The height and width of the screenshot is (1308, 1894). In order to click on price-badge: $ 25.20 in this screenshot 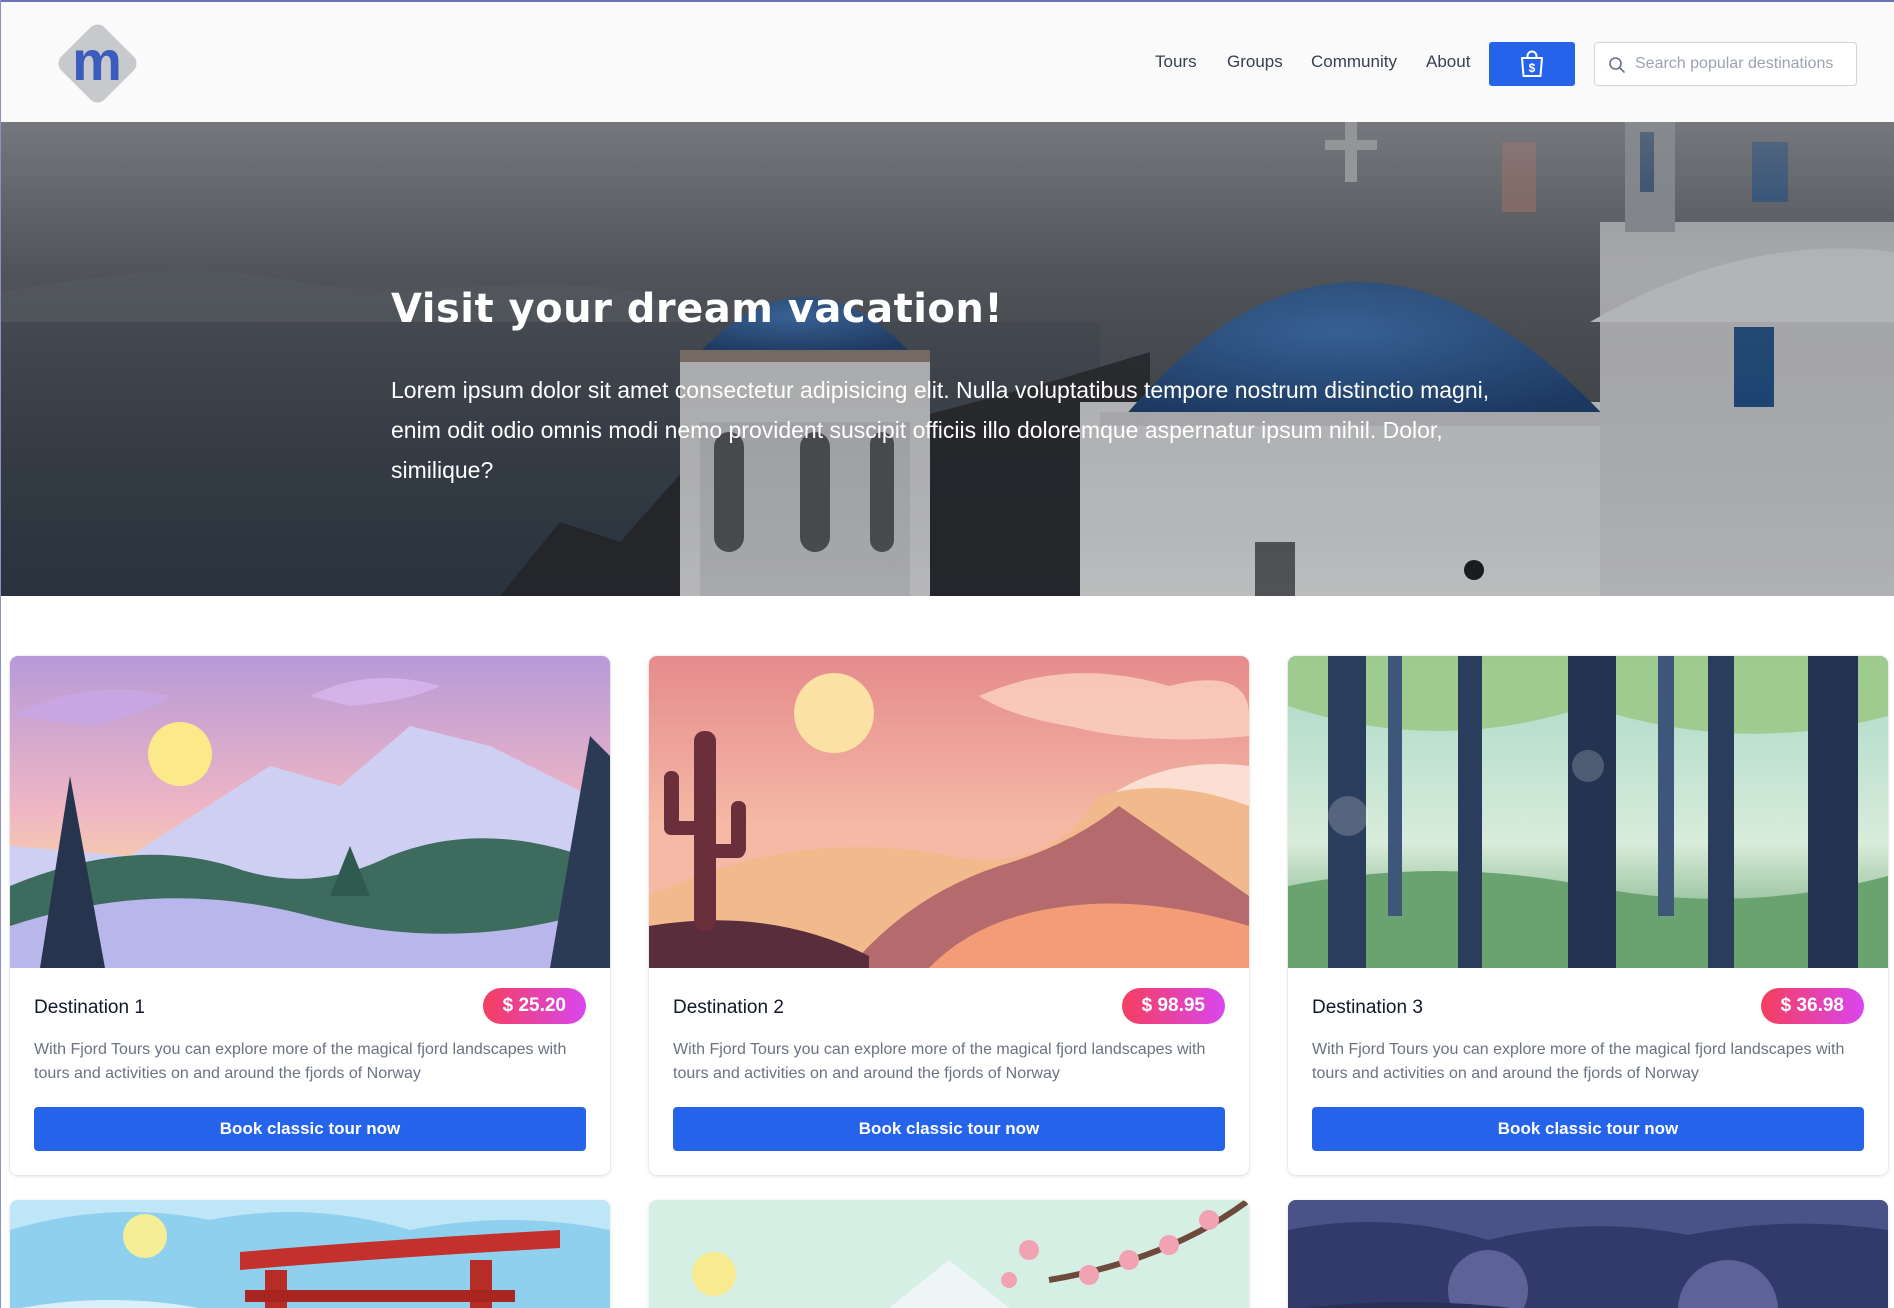, I will do `click(534, 1006)`.